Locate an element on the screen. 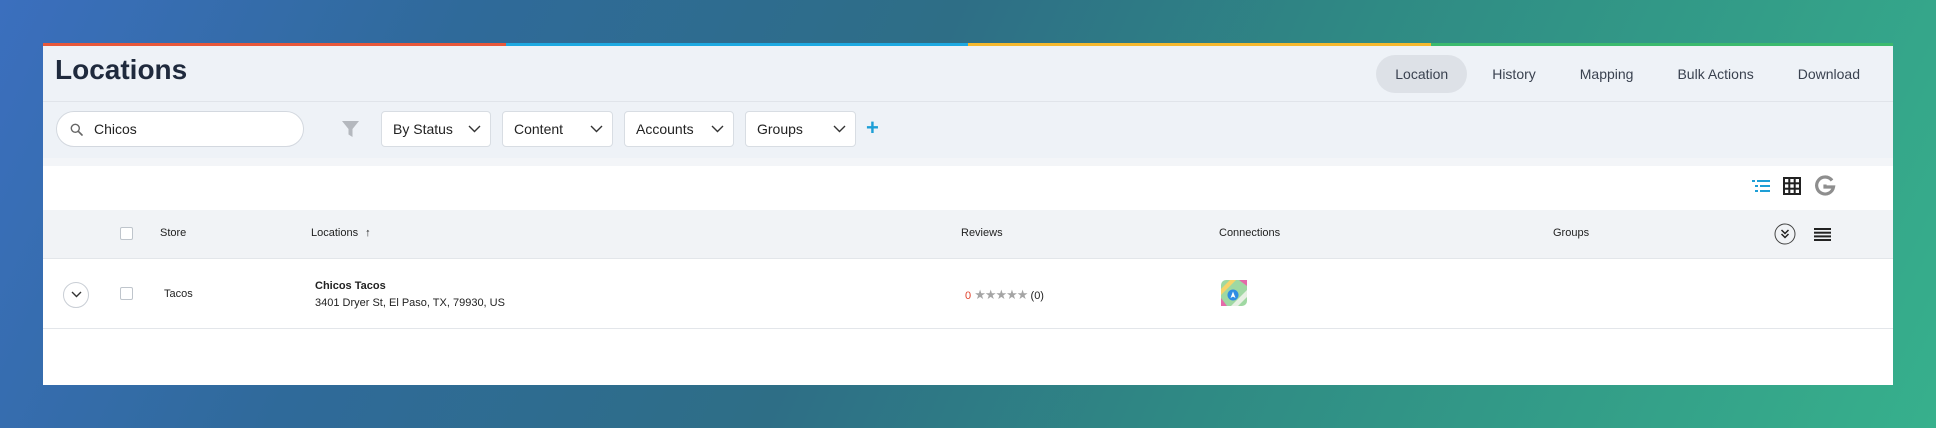  row-checkbox is located at coordinates (126, 293).